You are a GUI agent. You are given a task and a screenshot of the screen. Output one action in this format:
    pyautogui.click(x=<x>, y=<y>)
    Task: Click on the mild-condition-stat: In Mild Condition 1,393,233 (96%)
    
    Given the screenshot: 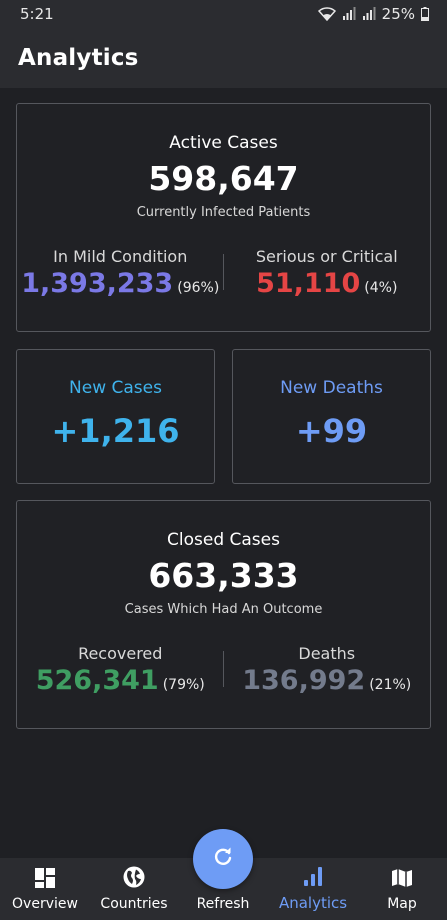 What is the action you would take?
    pyautogui.click(x=120, y=273)
    